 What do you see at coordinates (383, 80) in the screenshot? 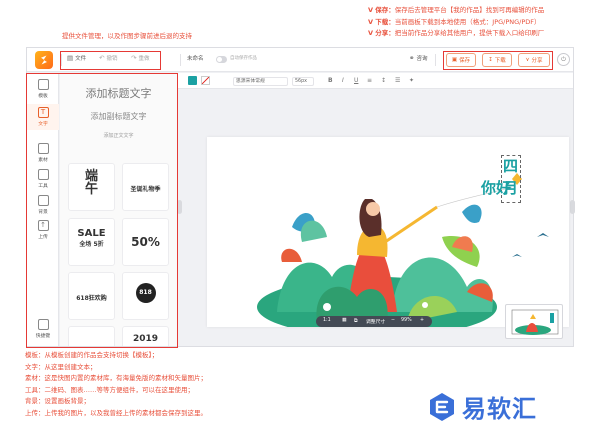
I see `spacing-icon: ↕` at bounding box center [383, 80].